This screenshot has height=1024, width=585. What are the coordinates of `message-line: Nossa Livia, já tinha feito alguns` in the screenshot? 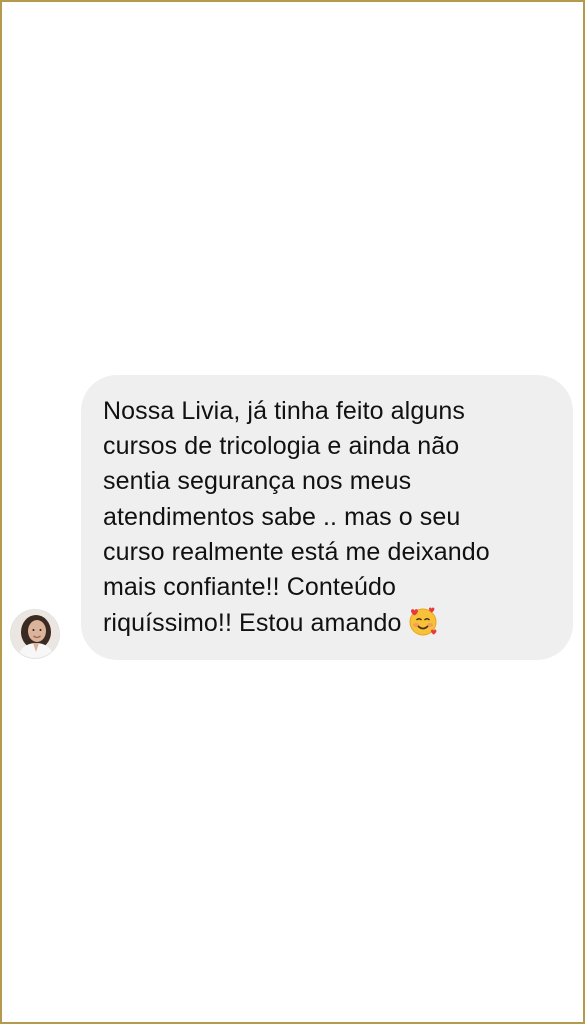 It's located at (284, 411).